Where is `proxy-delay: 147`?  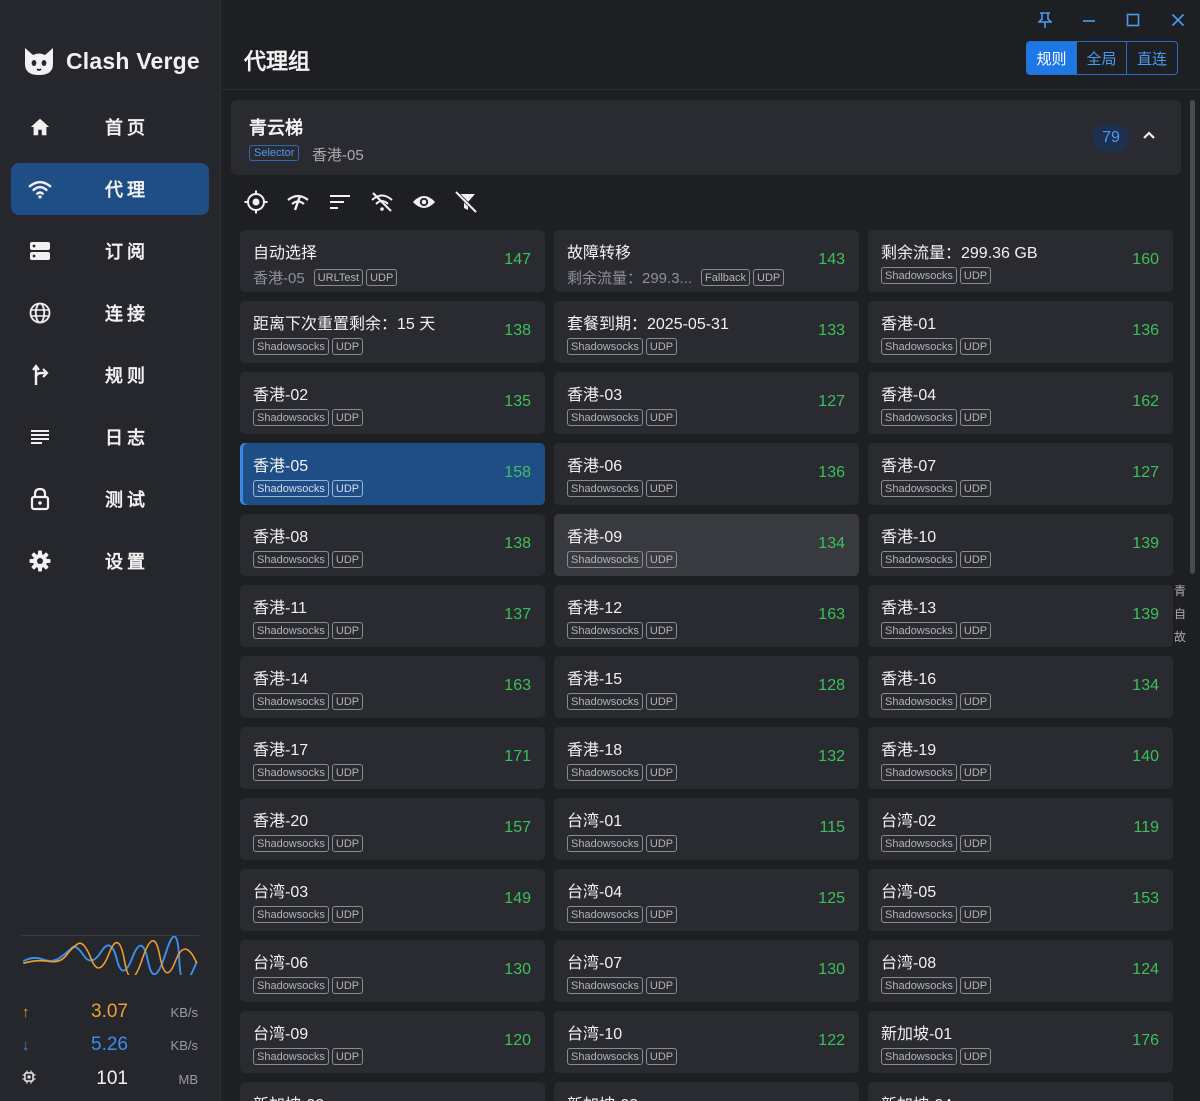
proxy-delay: 147 is located at coordinates (517, 260).